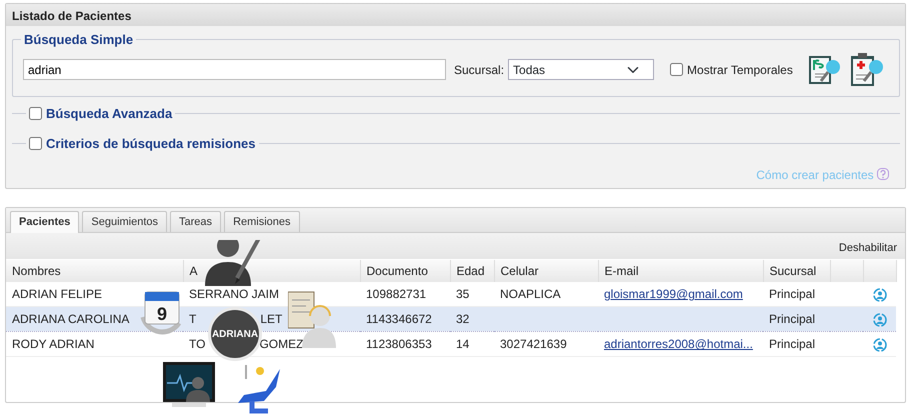 The height and width of the screenshot is (415, 920). Describe the element at coordinates (192, 319) in the screenshot. I see `table-cell: T` at that location.